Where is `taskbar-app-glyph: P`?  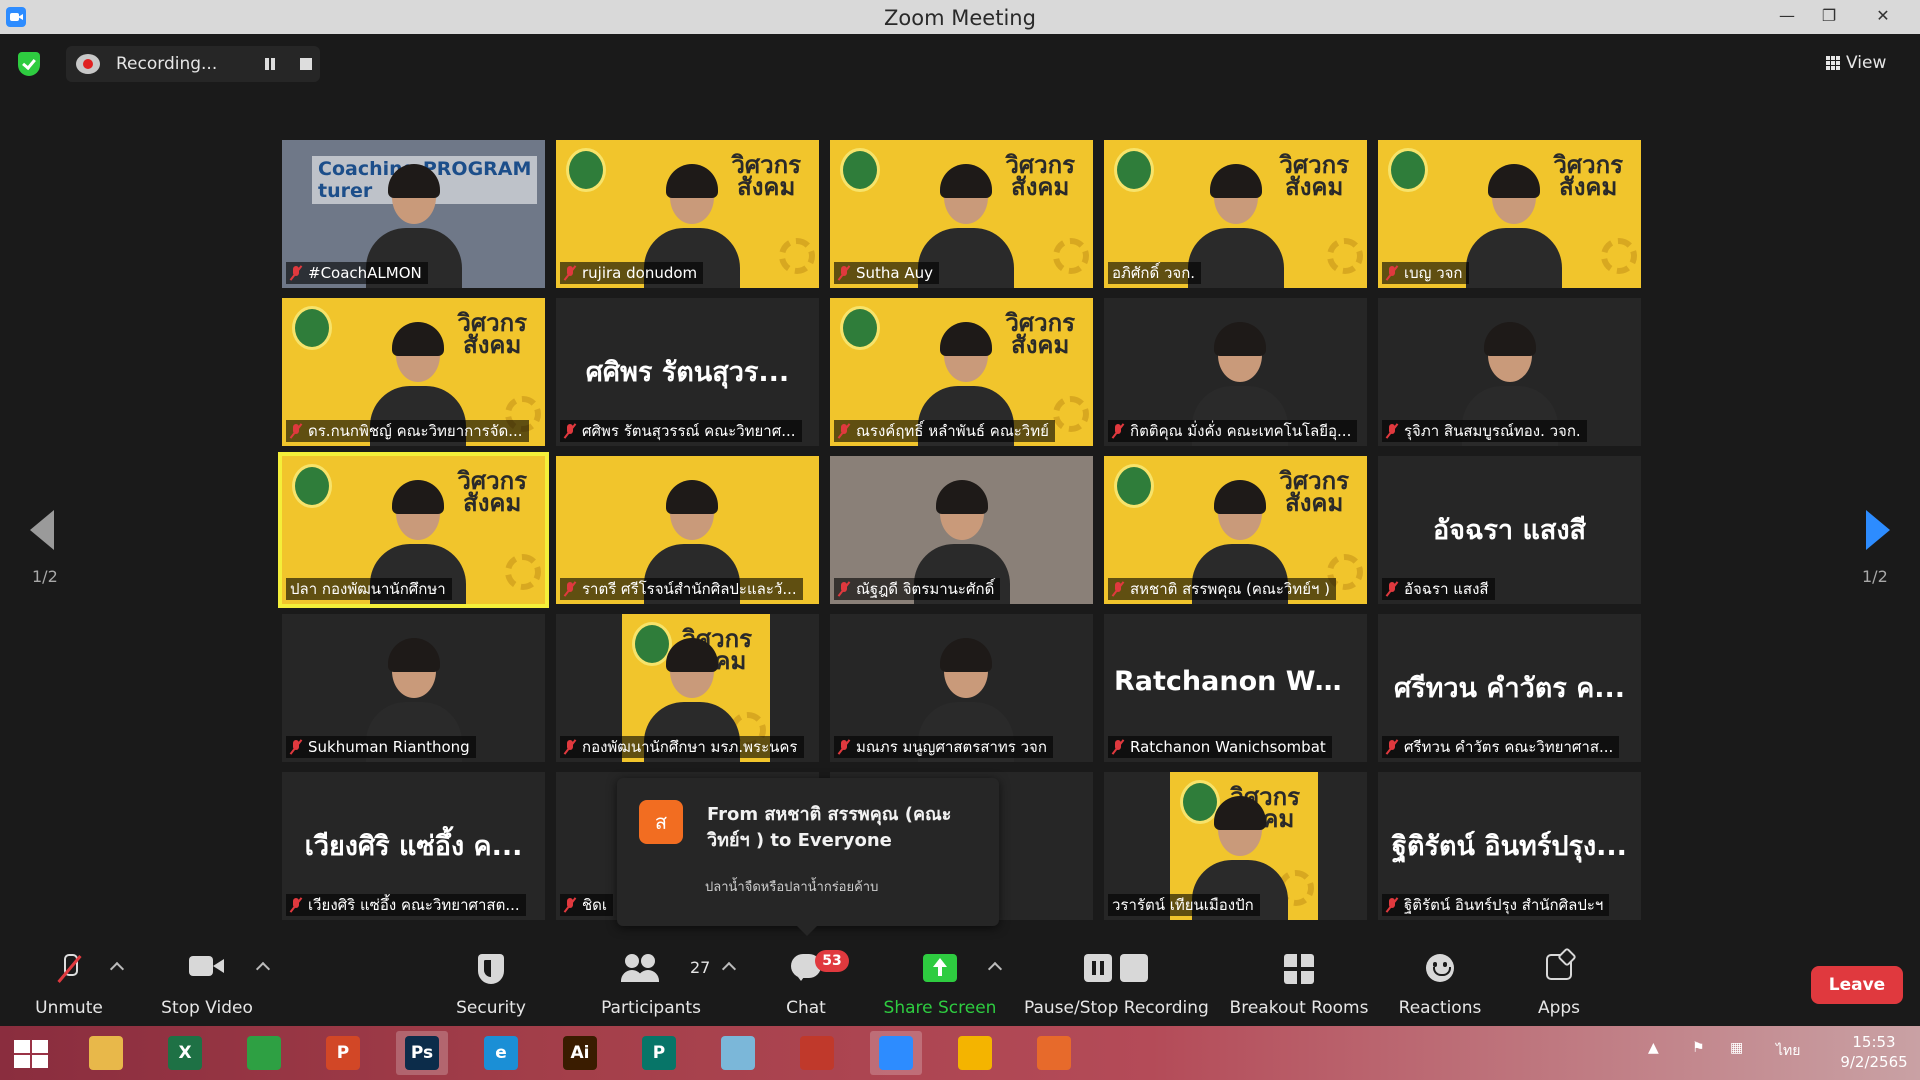 taskbar-app-glyph: P is located at coordinates (343, 1053).